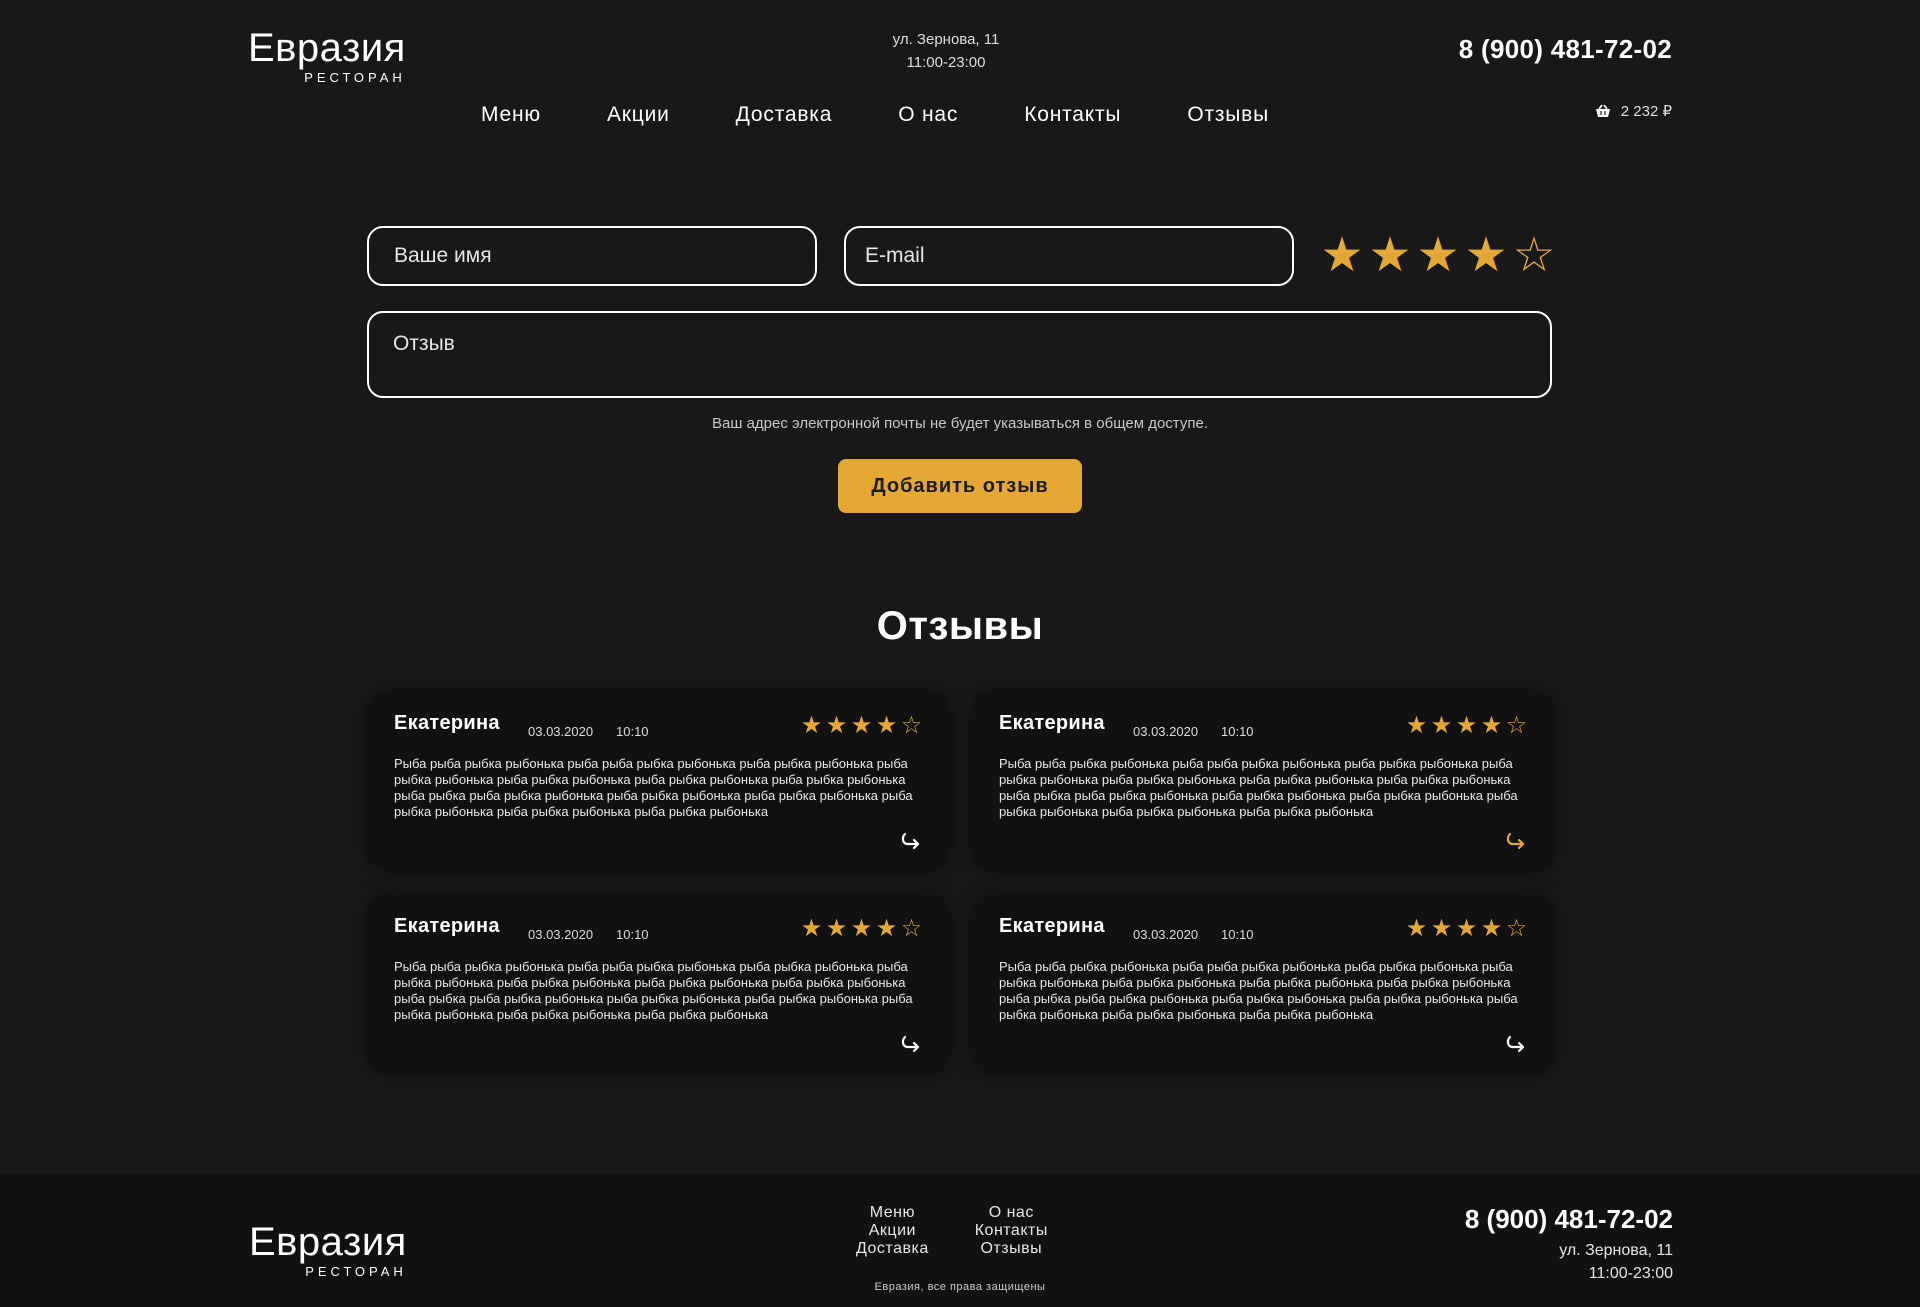 The image size is (1920, 1307). I want to click on basket-icon, so click(1602, 110).